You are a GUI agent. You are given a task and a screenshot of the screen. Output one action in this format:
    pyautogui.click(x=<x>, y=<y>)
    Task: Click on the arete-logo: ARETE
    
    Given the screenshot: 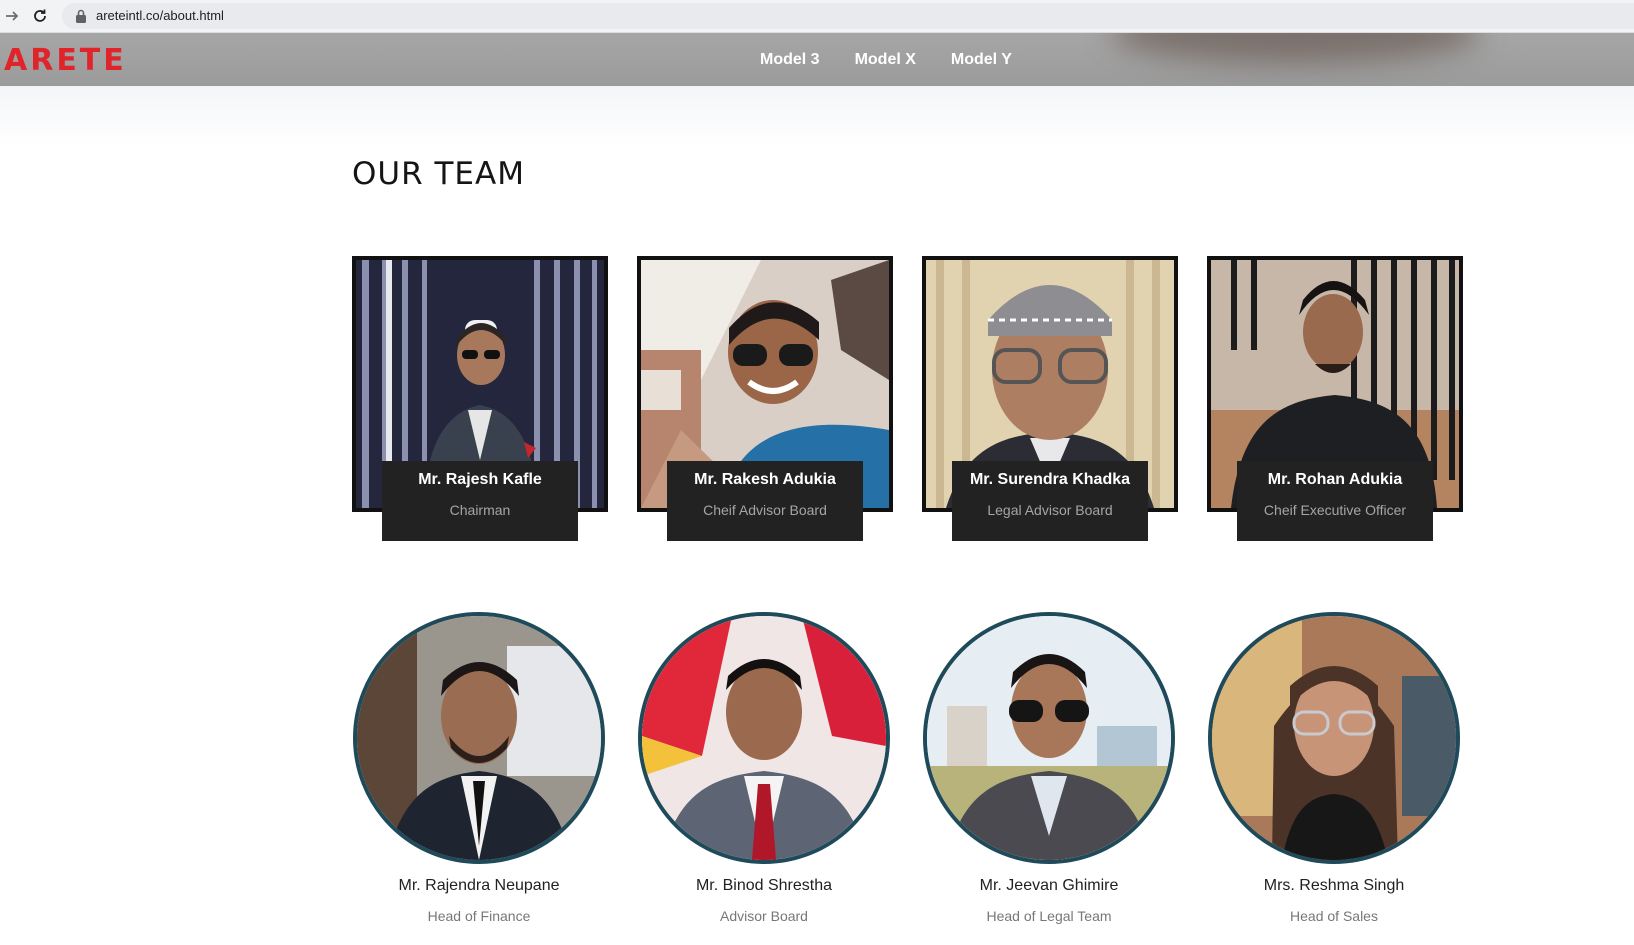 What is the action you would take?
    pyautogui.click(x=65, y=60)
    